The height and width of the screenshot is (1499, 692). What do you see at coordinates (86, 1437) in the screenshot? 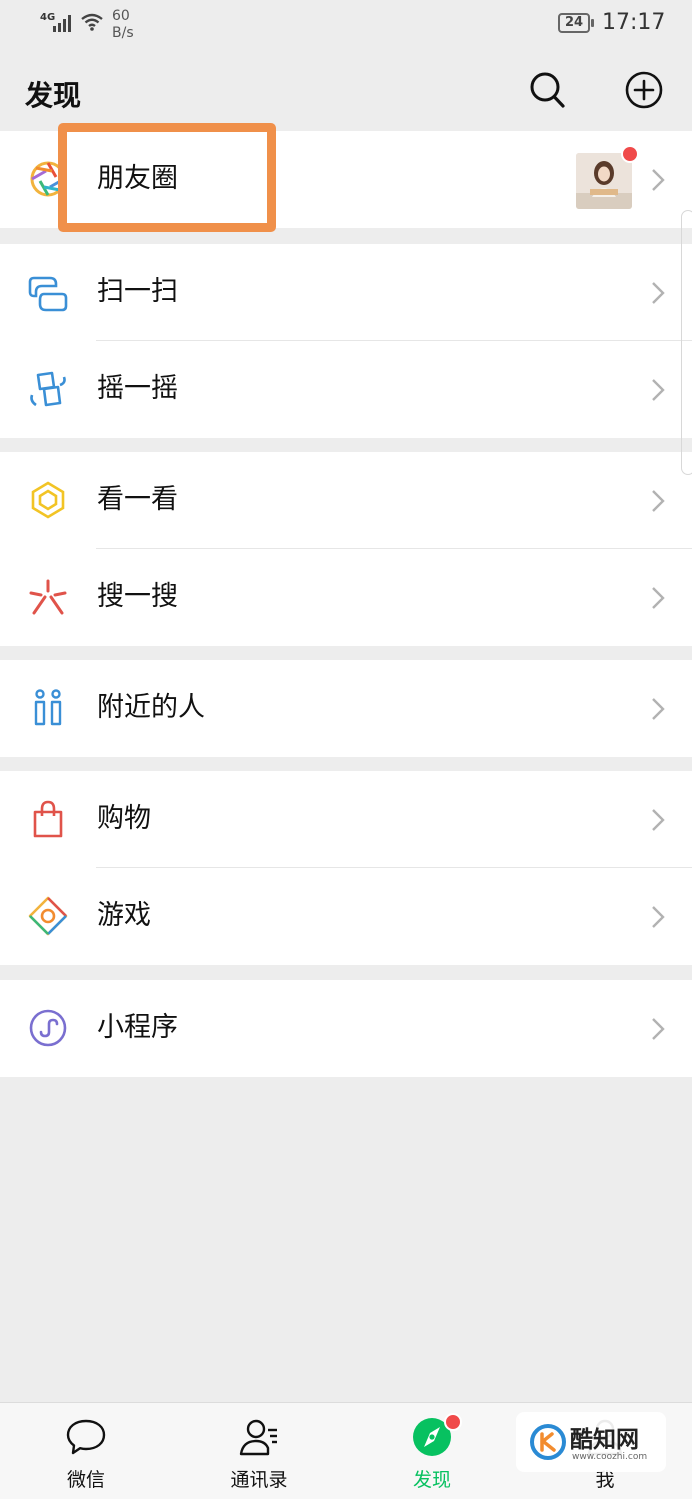
I see `chat-bubble-icon` at bounding box center [86, 1437].